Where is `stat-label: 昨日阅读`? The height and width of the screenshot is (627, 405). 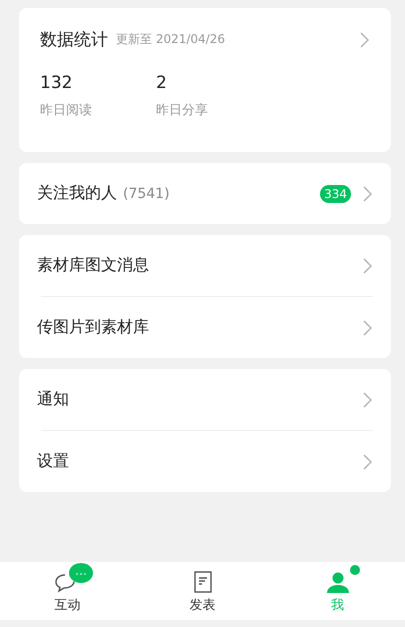 stat-label: 昨日阅读 is located at coordinates (66, 110).